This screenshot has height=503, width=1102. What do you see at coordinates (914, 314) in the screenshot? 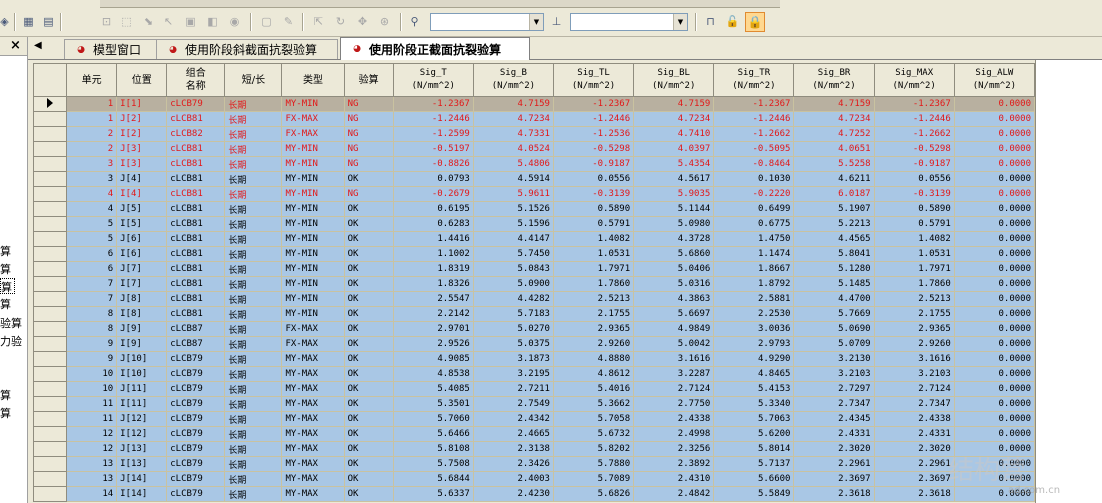
I see `table-cell: 2.1755` at bounding box center [914, 314].